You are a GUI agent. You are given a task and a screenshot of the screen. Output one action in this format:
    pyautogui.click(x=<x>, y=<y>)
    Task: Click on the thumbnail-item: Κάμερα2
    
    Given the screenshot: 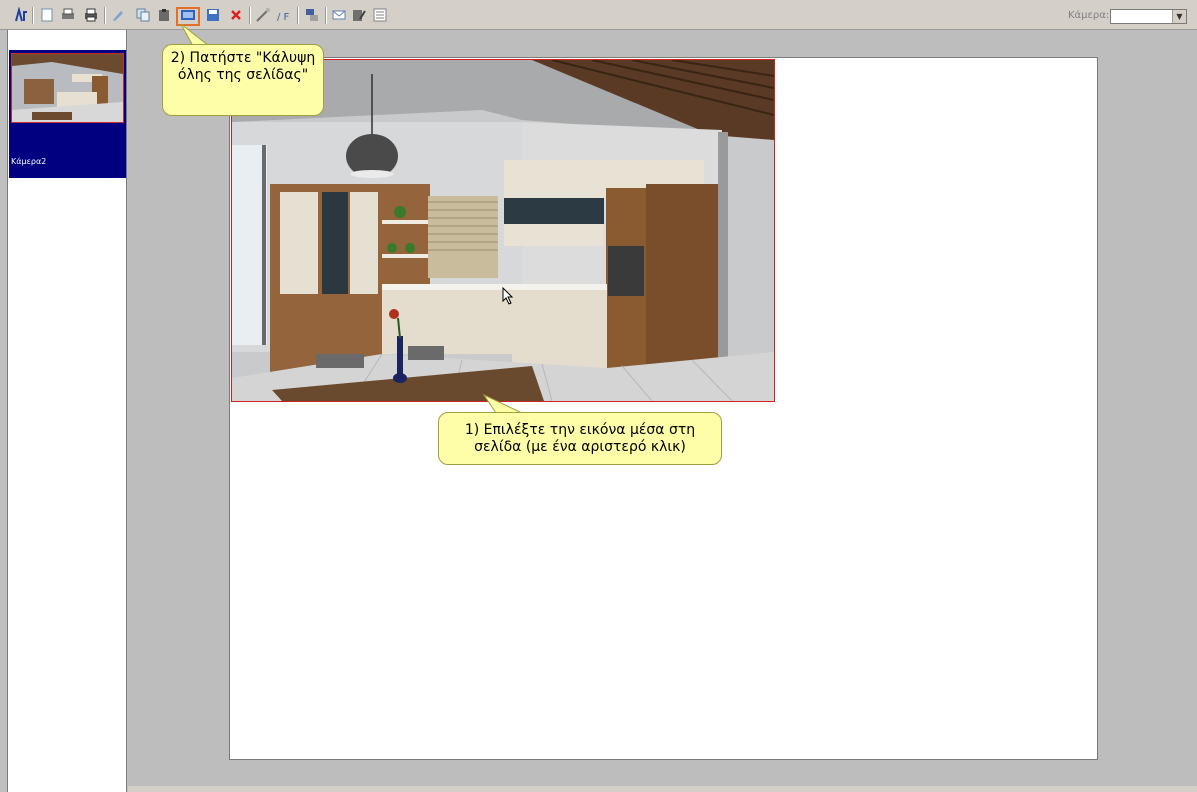 What is the action you would take?
    pyautogui.click(x=67, y=114)
    